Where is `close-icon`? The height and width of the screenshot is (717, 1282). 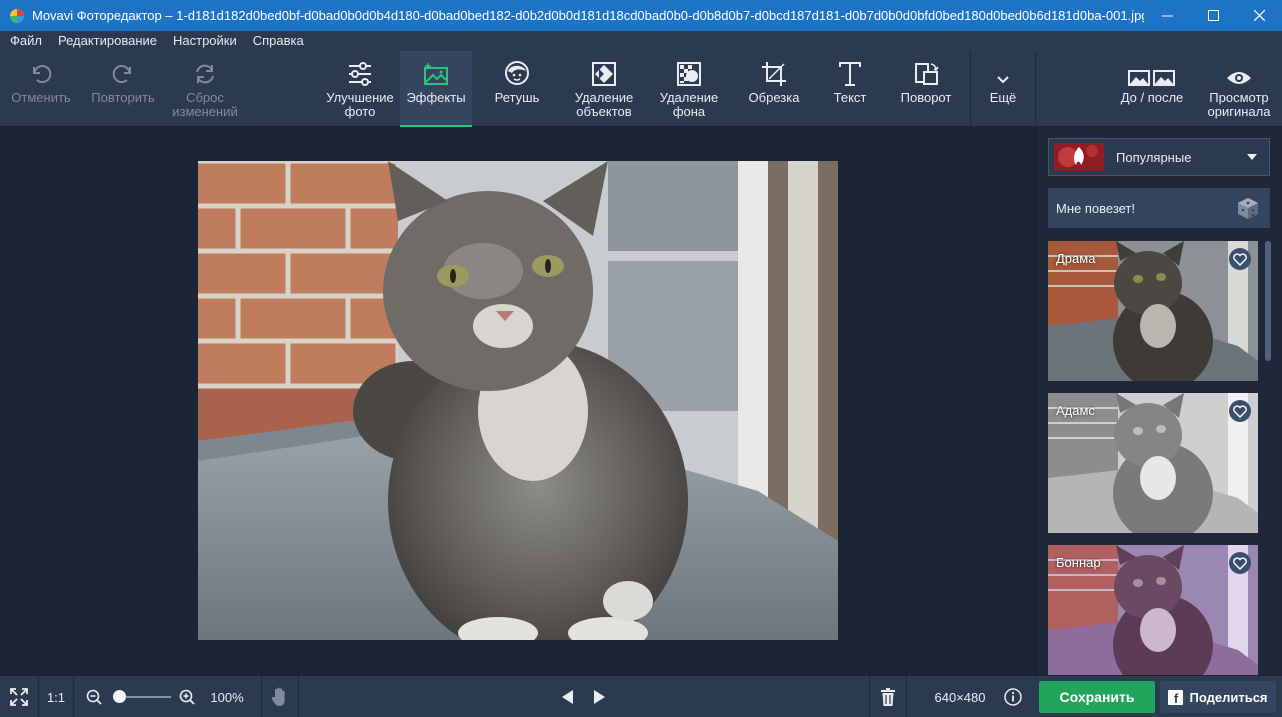 close-icon is located at coordinates (1259, 15).